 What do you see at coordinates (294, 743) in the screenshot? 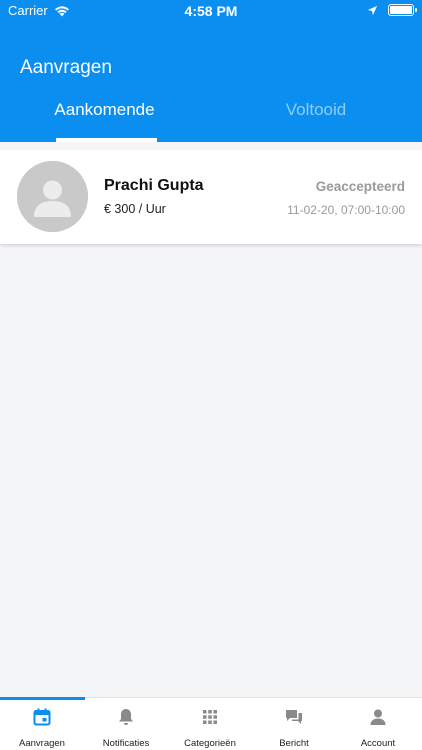
I see `nav-bericht-label: Bericht` at bounding box center [294, 743].